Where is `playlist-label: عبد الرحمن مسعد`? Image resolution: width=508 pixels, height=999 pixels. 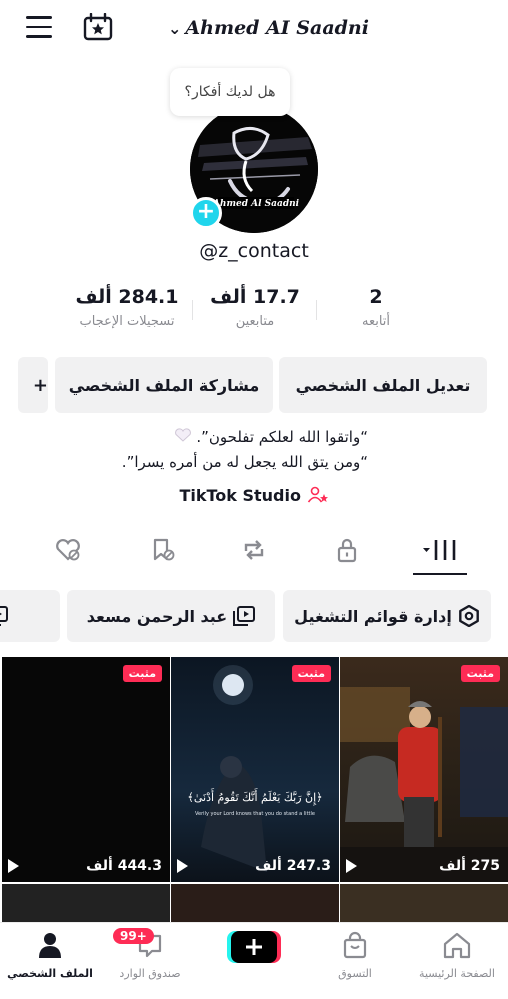
playlist-label: عبد الرحمن مسعد is located at coordinates (157, 616).